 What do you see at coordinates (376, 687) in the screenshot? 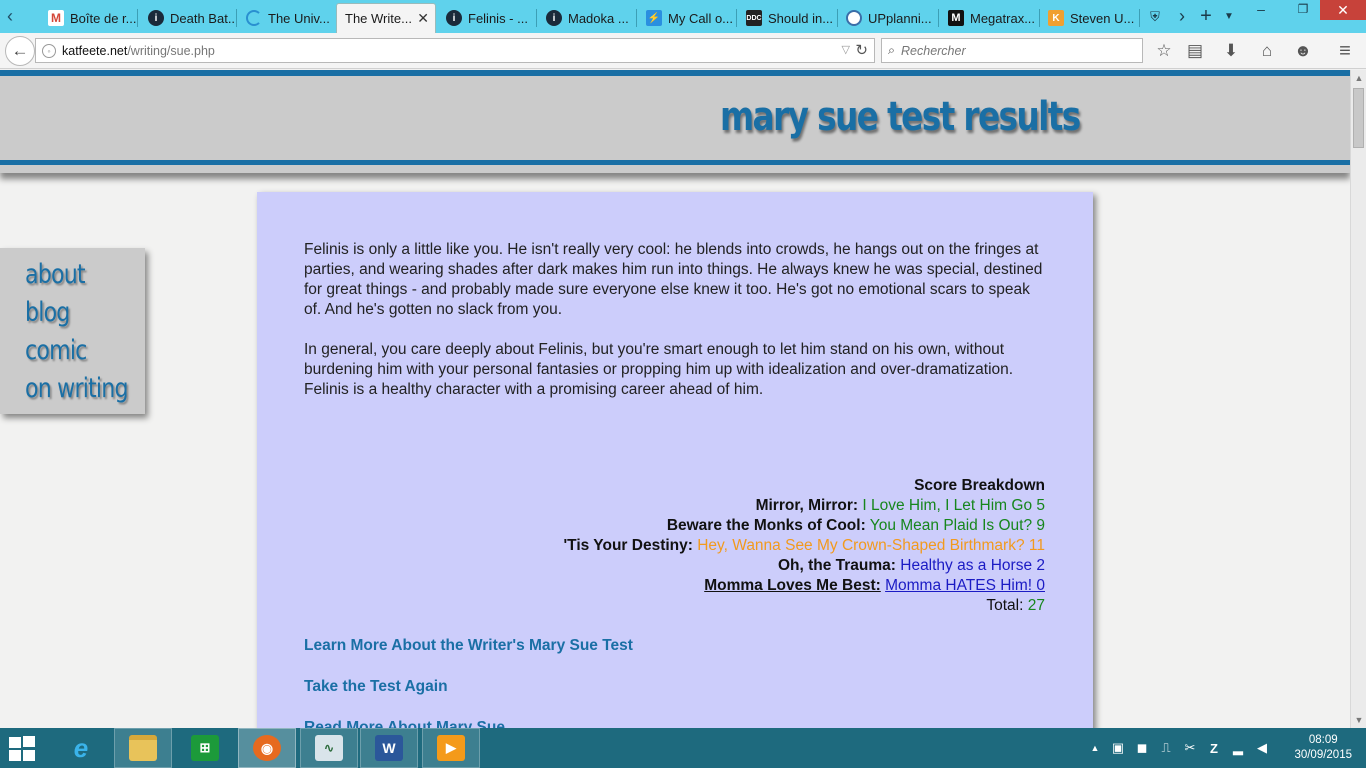
I see `retake-test-link: Take the Test Again` at bounding box center [376, 687].